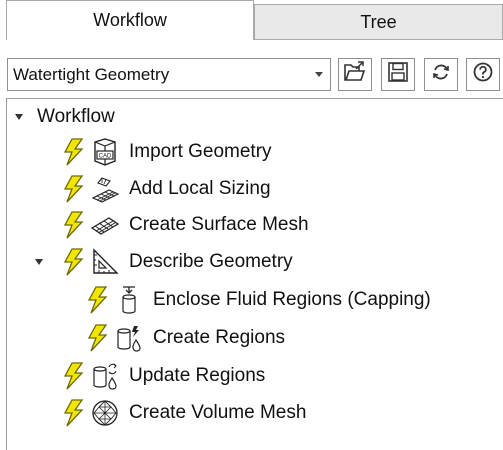  Describe the element at coordinates (211, 261) in the screenshot. I see `tree-item-label: Describe Geometry` at that location.